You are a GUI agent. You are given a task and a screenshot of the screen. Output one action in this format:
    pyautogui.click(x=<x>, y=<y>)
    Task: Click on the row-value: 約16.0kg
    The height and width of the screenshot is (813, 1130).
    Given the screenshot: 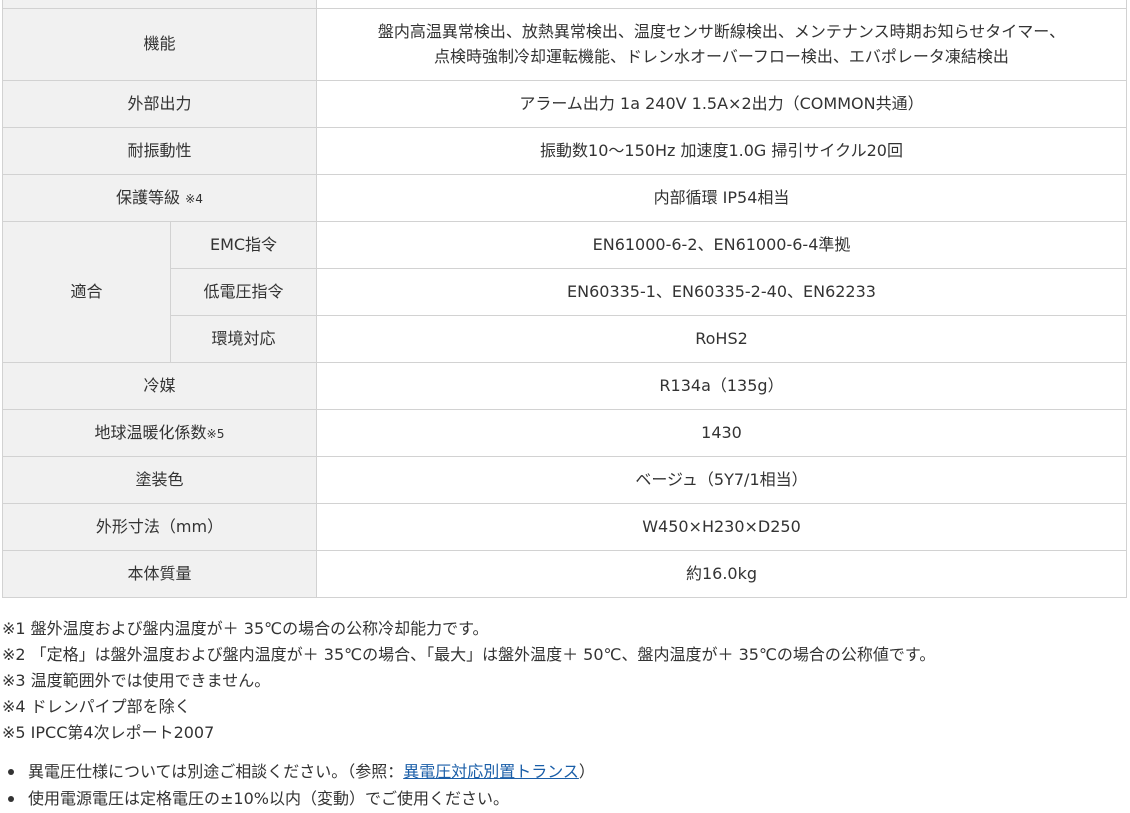 What is the action you would take?
    pyautogui.click(x=721, y=574)
    